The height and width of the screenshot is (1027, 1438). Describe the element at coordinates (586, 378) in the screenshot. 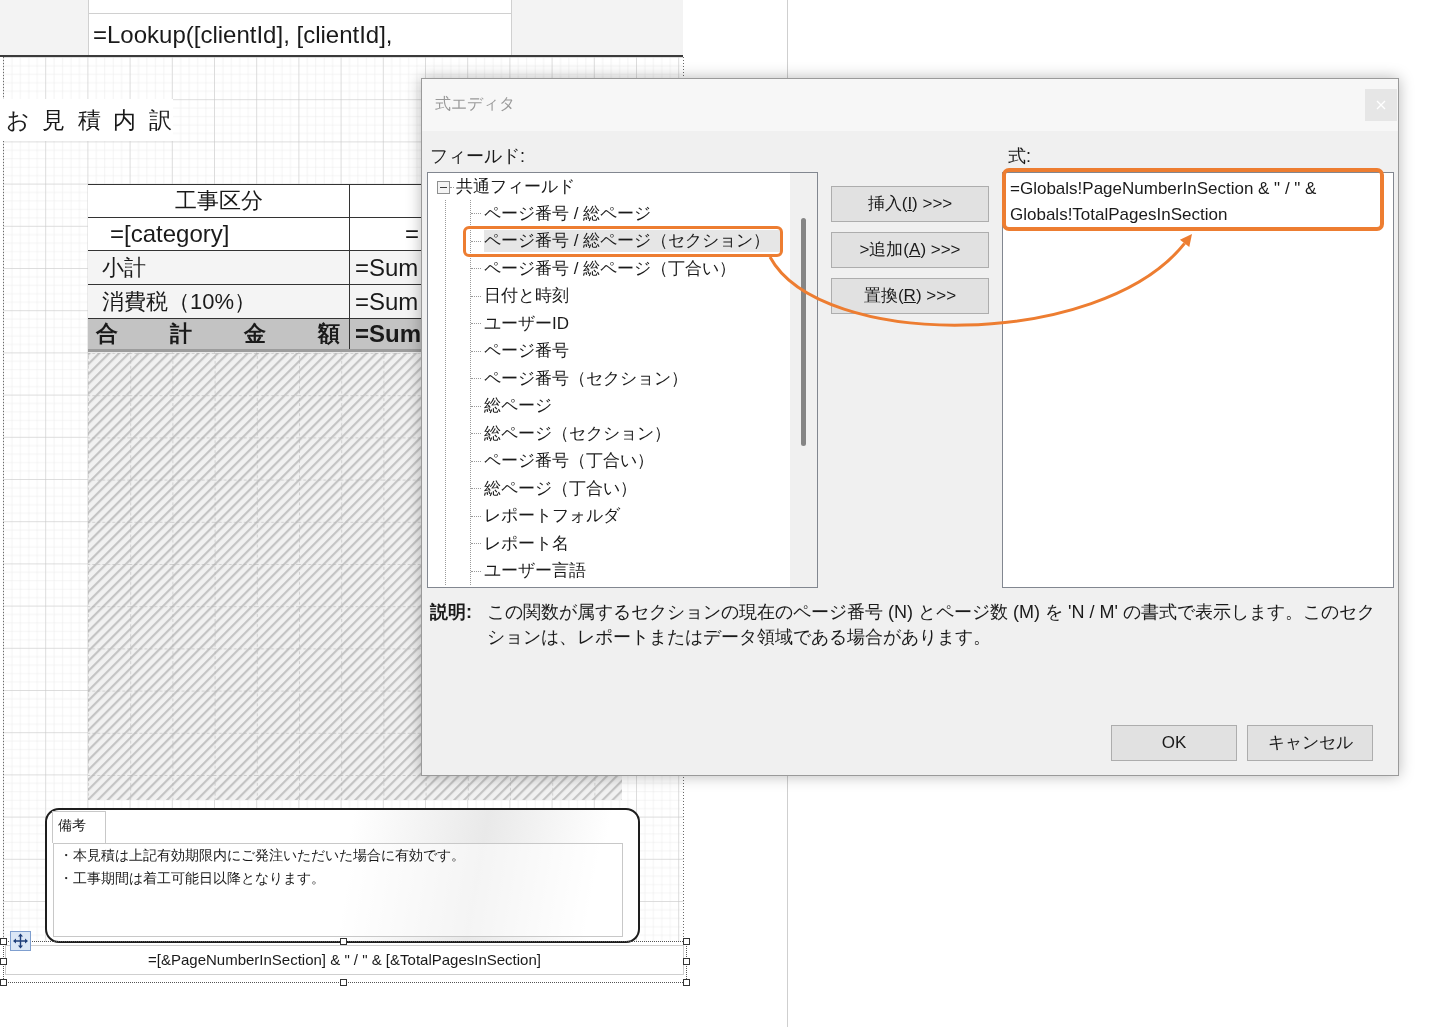

I see `tree-item: ページ番号（セクション）` at that location.